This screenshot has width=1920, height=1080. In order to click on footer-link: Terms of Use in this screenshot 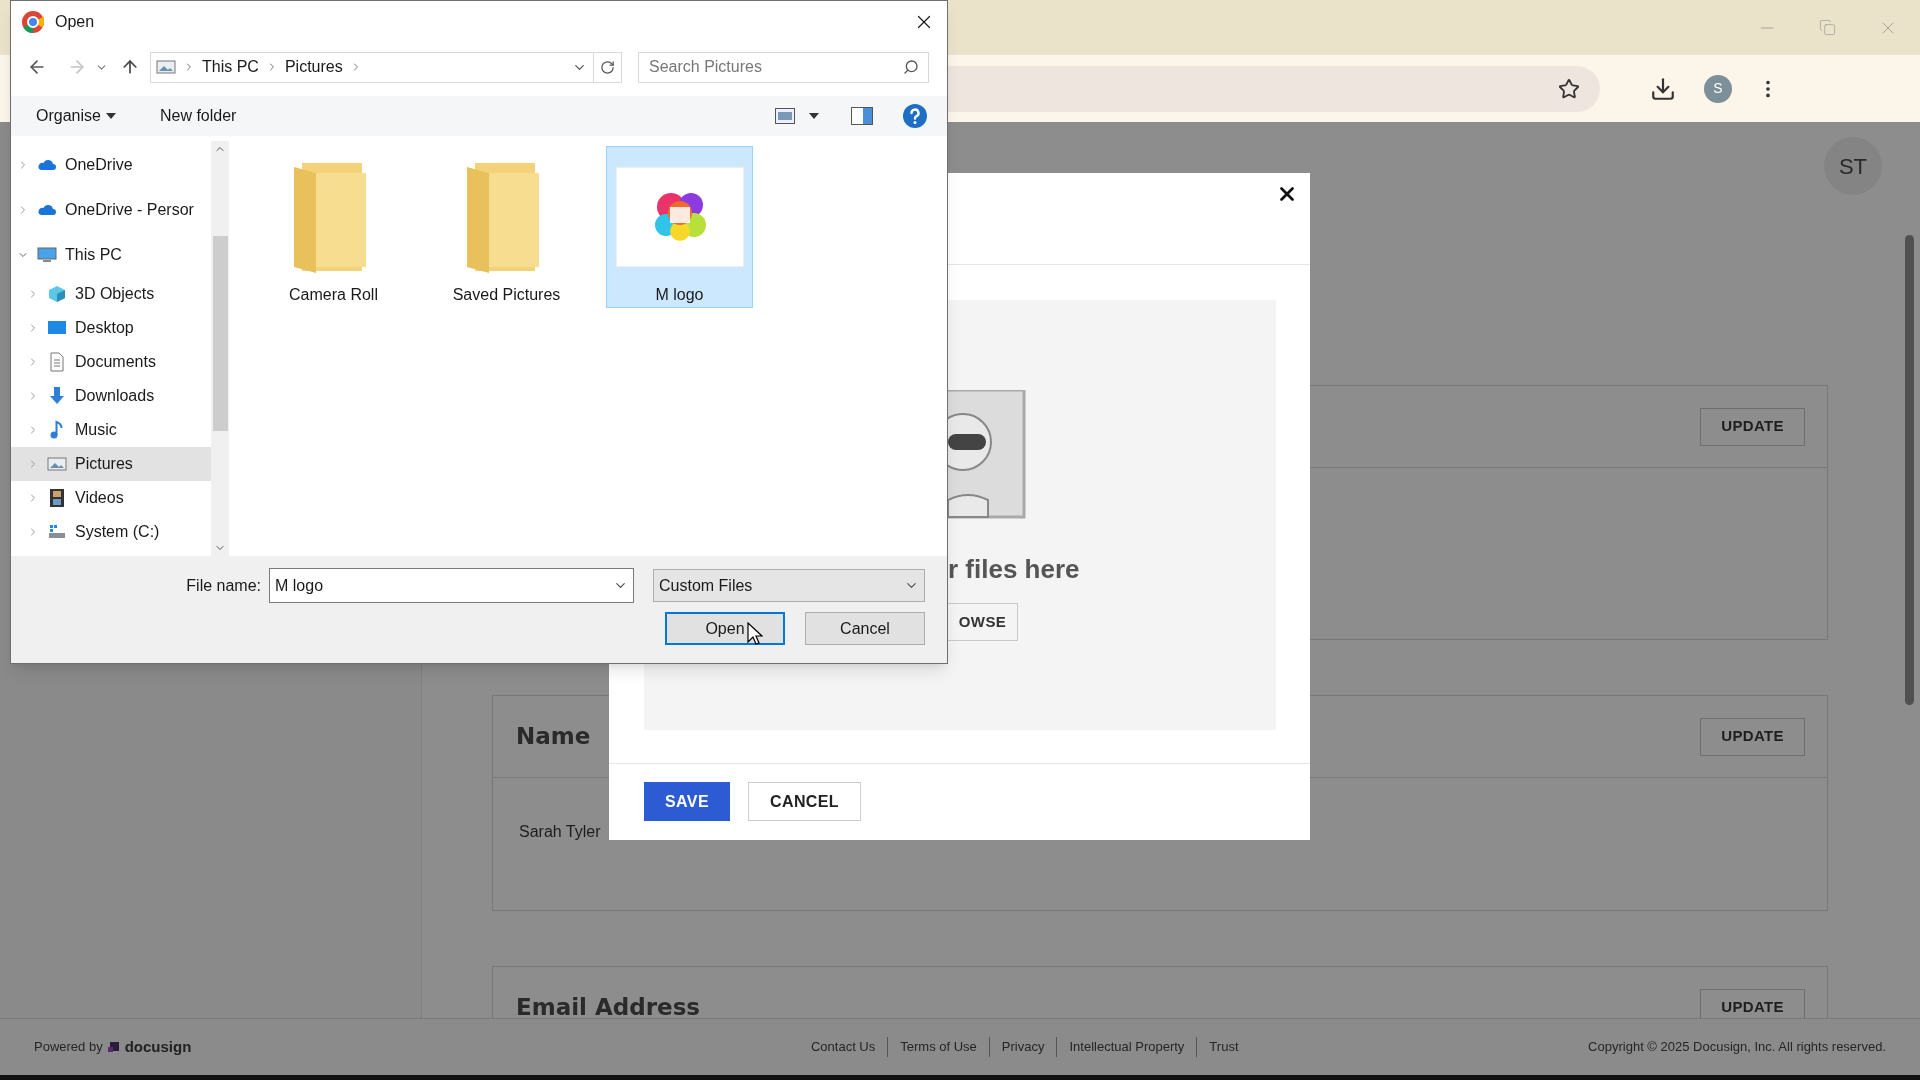, I will do `click(938, 1047)`.